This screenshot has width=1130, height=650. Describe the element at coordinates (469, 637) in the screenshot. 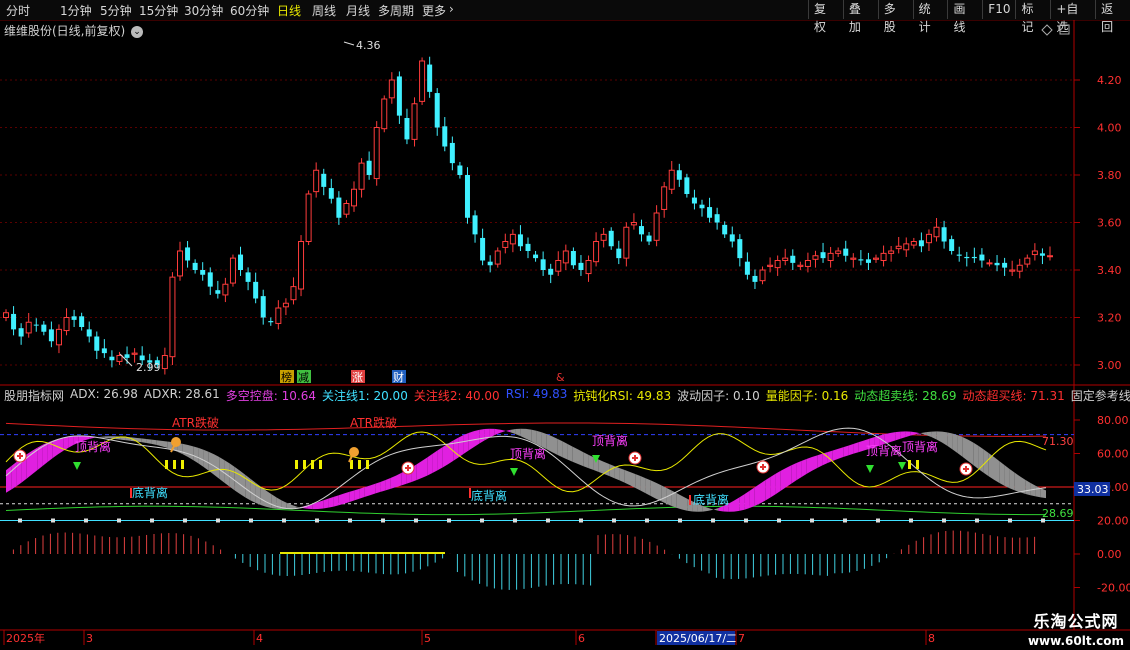

I see `date-axis: 2025年 3 4 5 6 2025/06/17/二 7 8` at that location.